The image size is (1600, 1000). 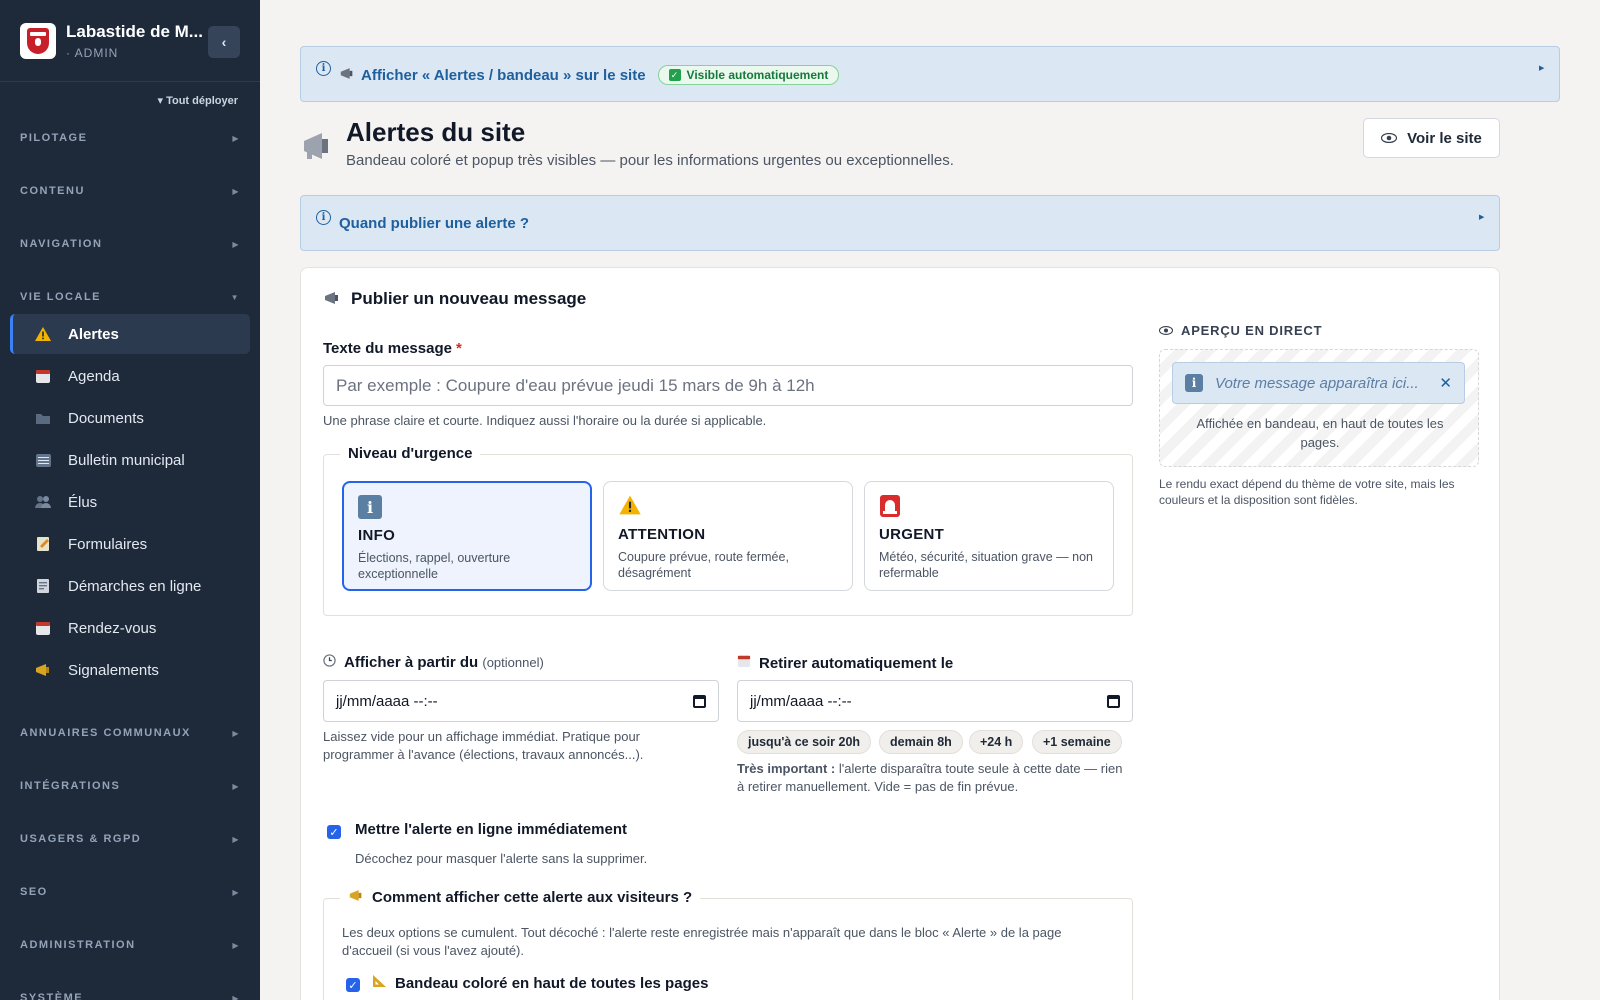 I want to click on sidebar-item-label: Formulaires, so click(x=108, y=544).